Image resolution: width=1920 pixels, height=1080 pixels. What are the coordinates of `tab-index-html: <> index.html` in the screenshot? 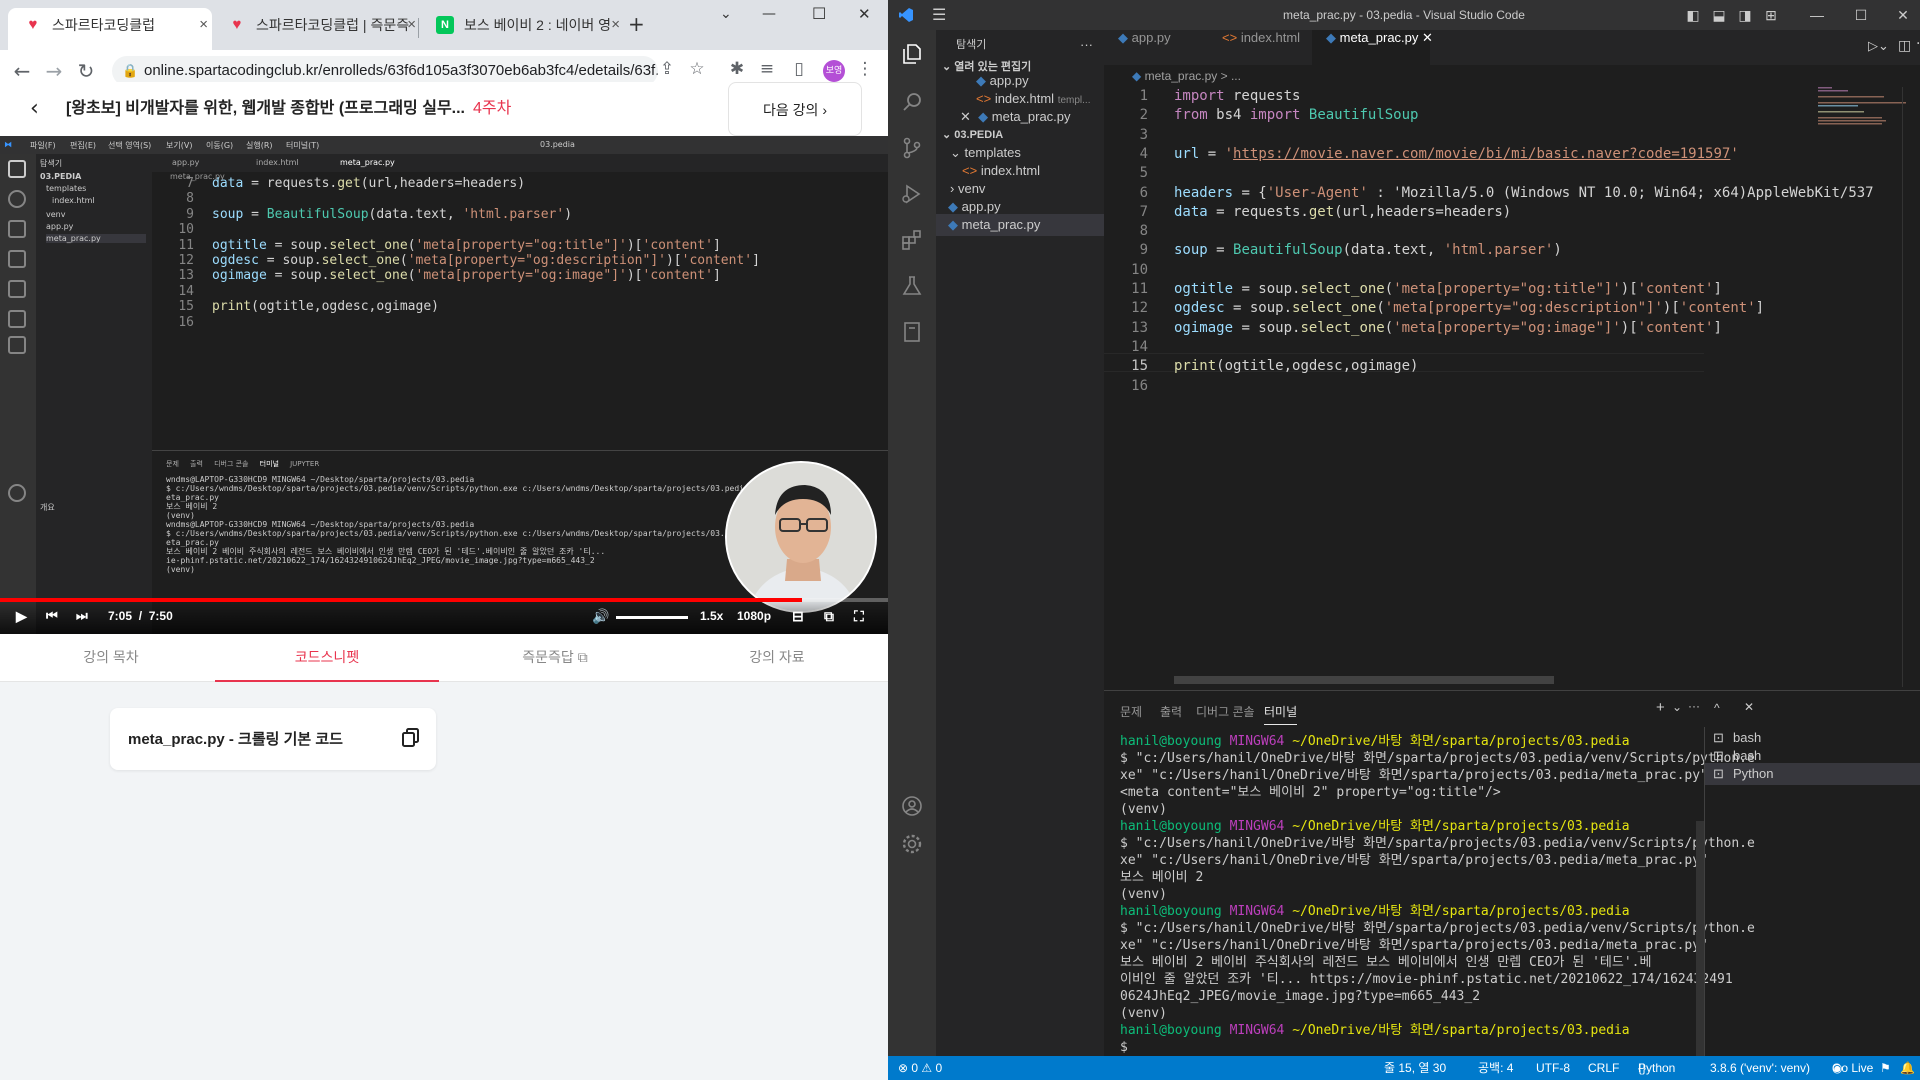 It's located at (1260, 47).